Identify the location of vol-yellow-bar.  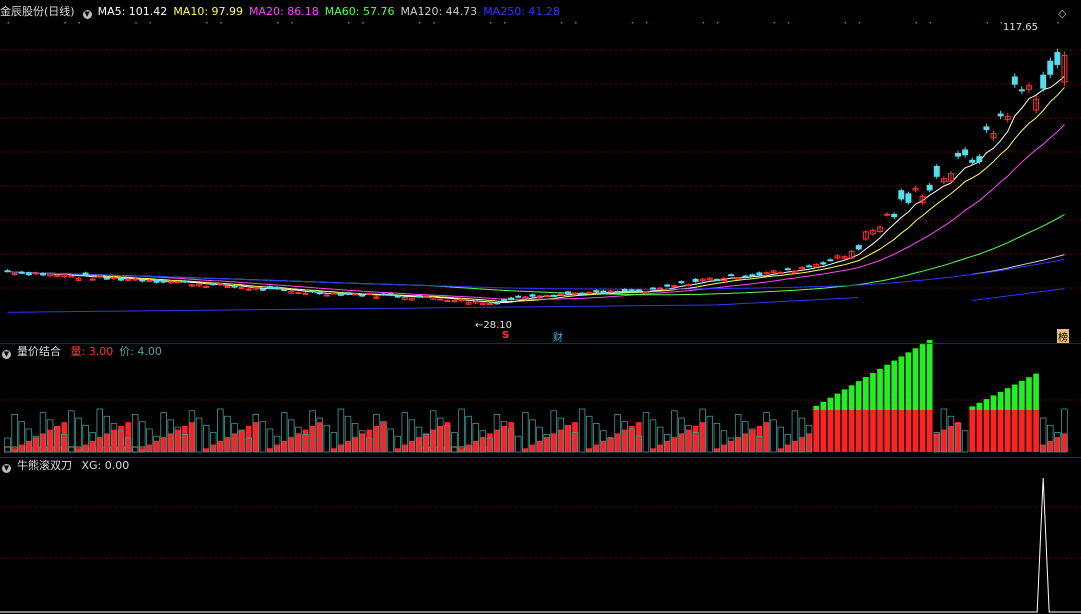
(7, 449).